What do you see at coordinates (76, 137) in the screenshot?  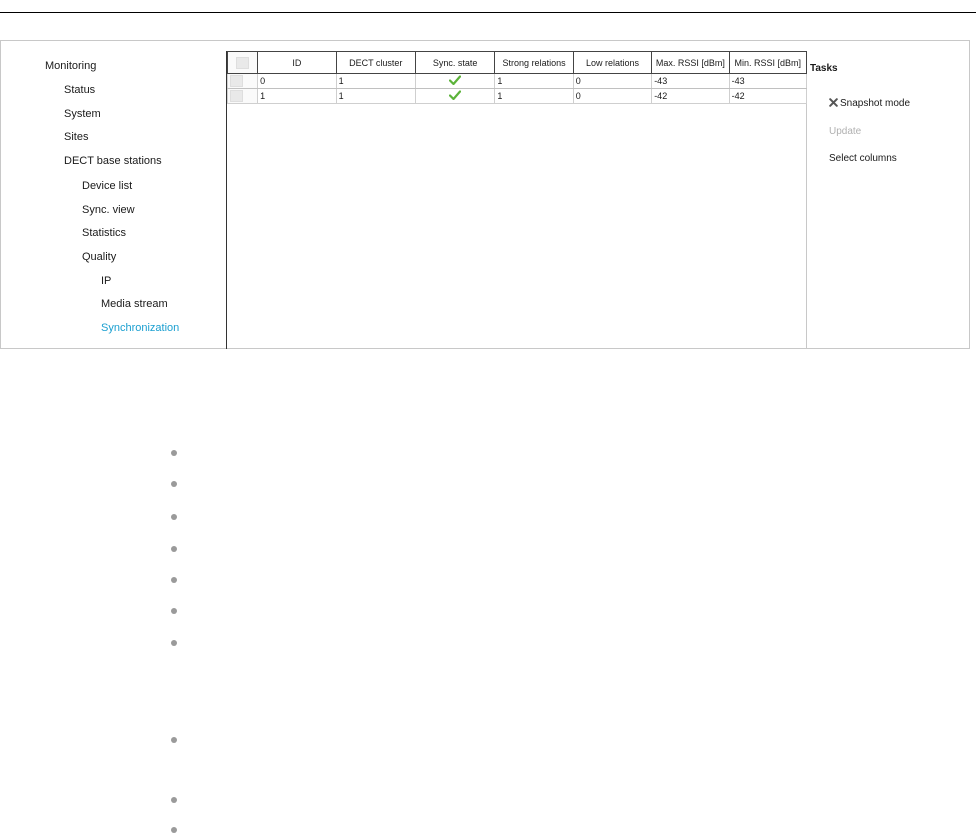 I see `nav-item-sites: Sites` at bounding box center [76, 137].